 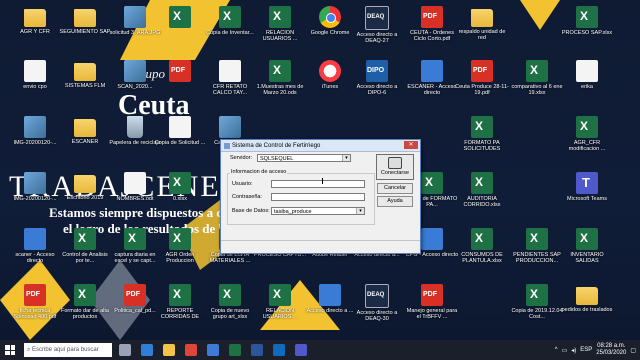 I want to click on desktop-icon: INVENTARIO SALIDAS, so click(x=587, y=246).